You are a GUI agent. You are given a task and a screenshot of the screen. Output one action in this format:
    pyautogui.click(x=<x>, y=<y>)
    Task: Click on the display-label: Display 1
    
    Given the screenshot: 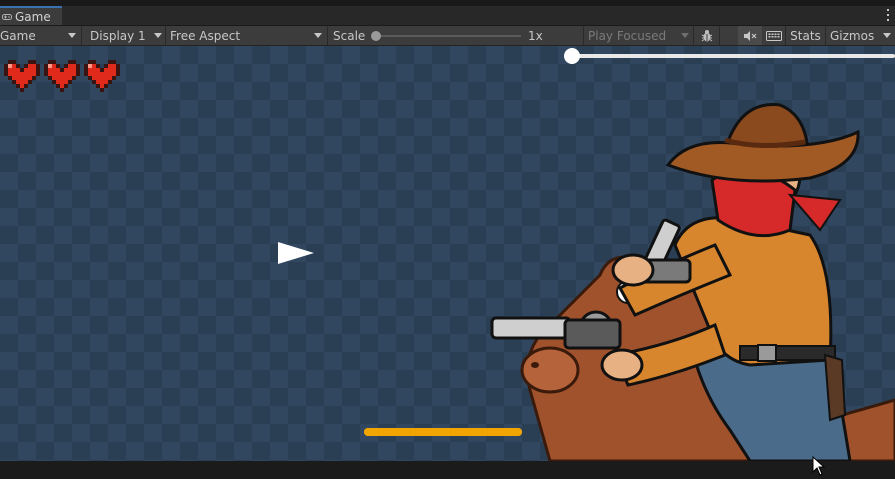 What is the action you would take?
    pyautogui.click(x=118, y=35)
    